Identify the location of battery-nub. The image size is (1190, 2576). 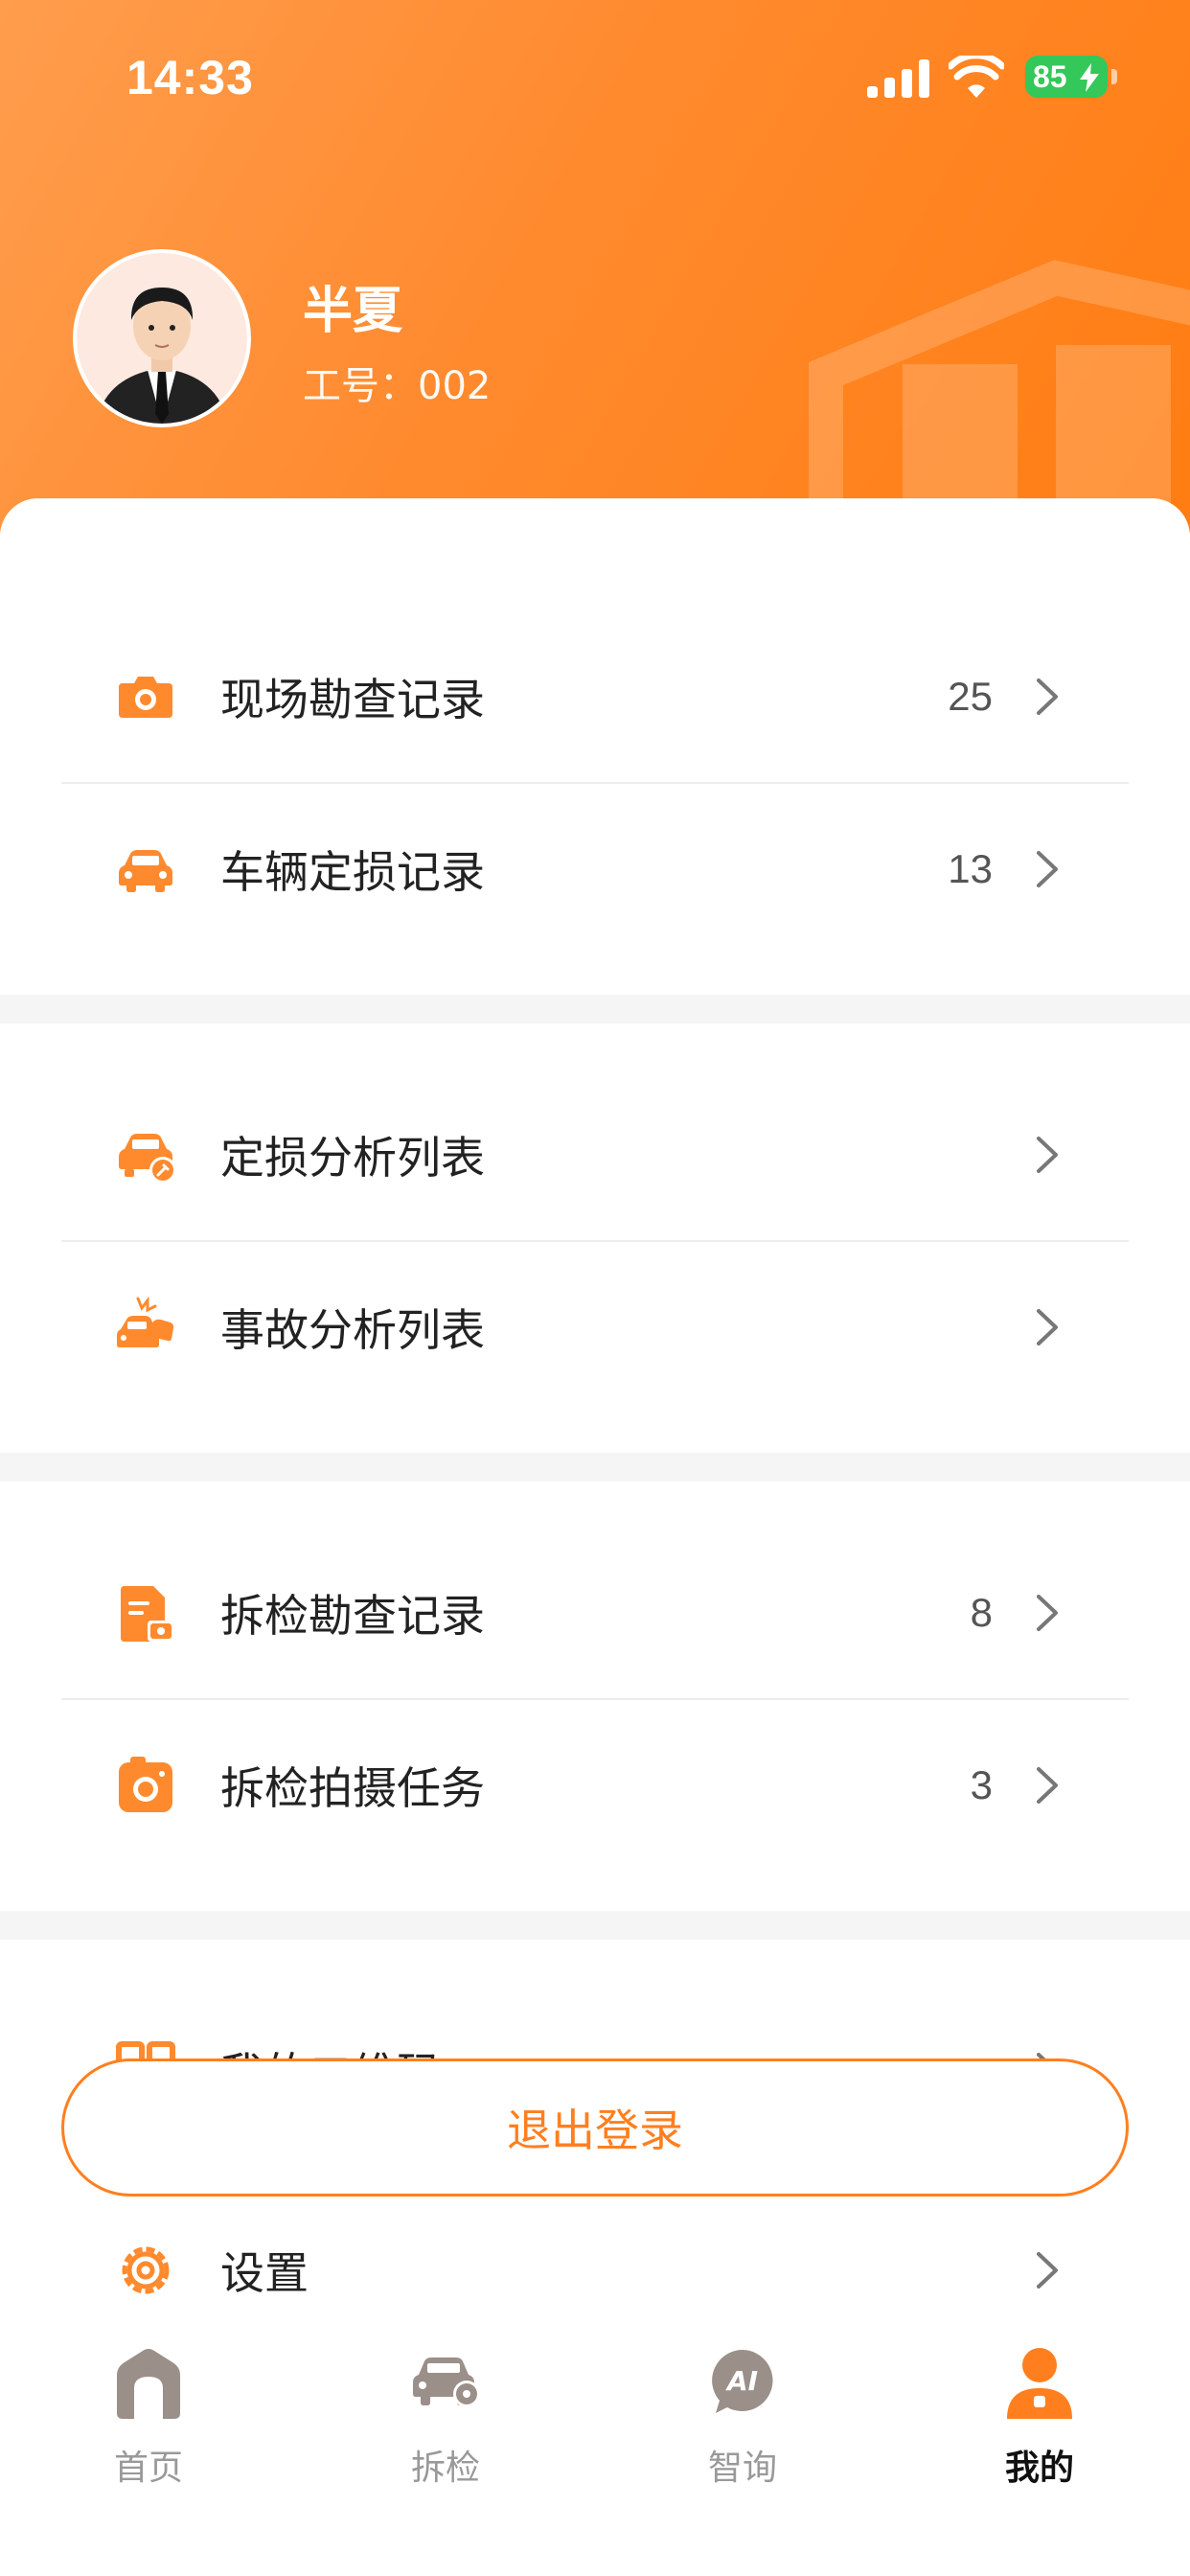
(1114, 76).